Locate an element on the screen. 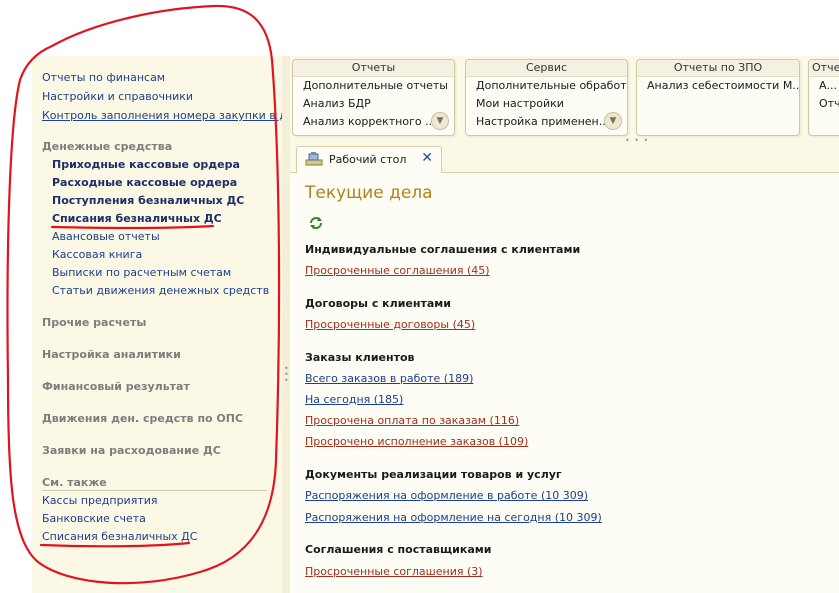 Image resolution: width=839 pixels, height=593 pixels. group-title-supplier-agreements: Соглашения с поставщиками is located at coordinates (398, 549).